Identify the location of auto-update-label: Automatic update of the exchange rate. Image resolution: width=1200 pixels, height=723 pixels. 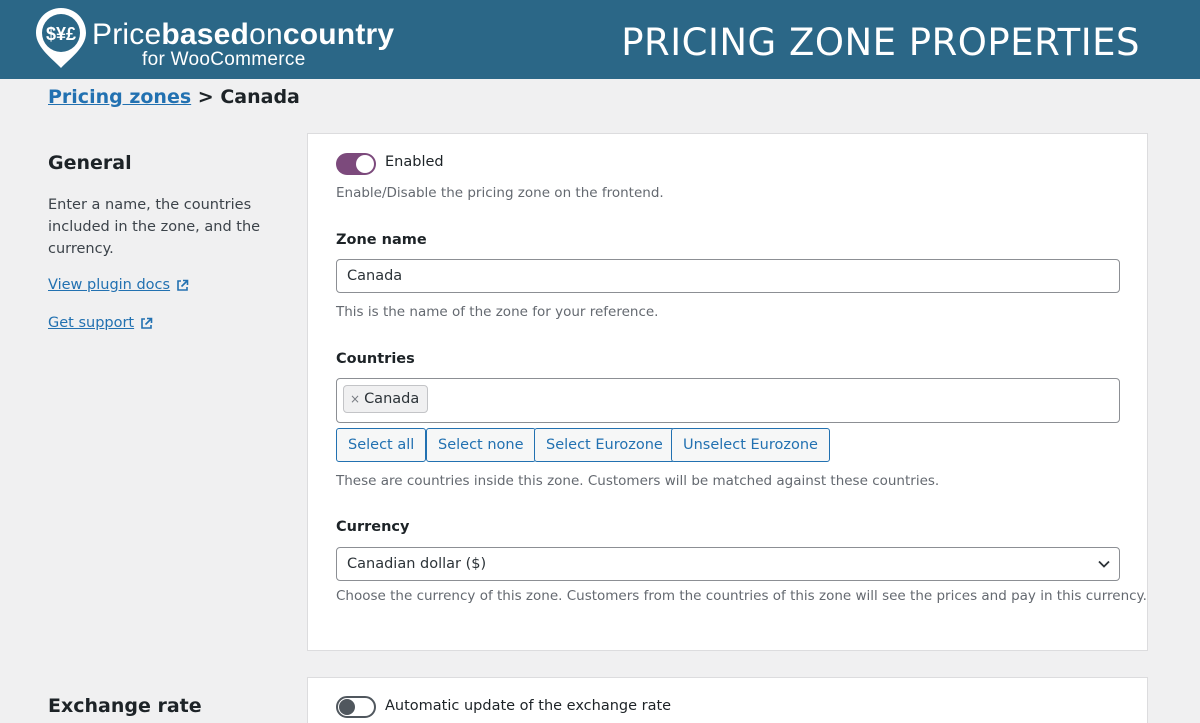
(528, 706).